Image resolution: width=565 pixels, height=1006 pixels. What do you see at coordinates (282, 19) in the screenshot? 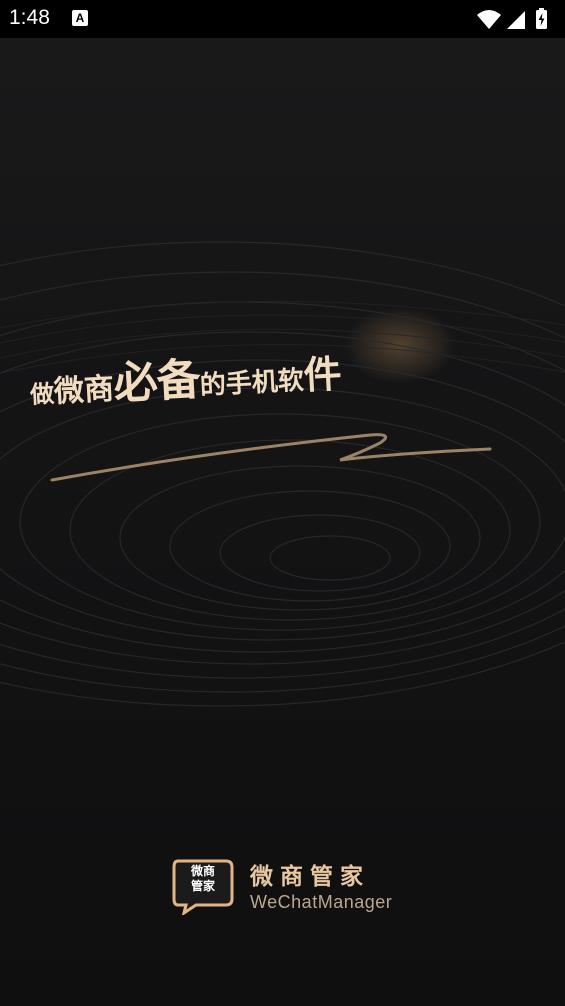
I see `status-bar: 1:48 A` at bounding box center [282, 19].